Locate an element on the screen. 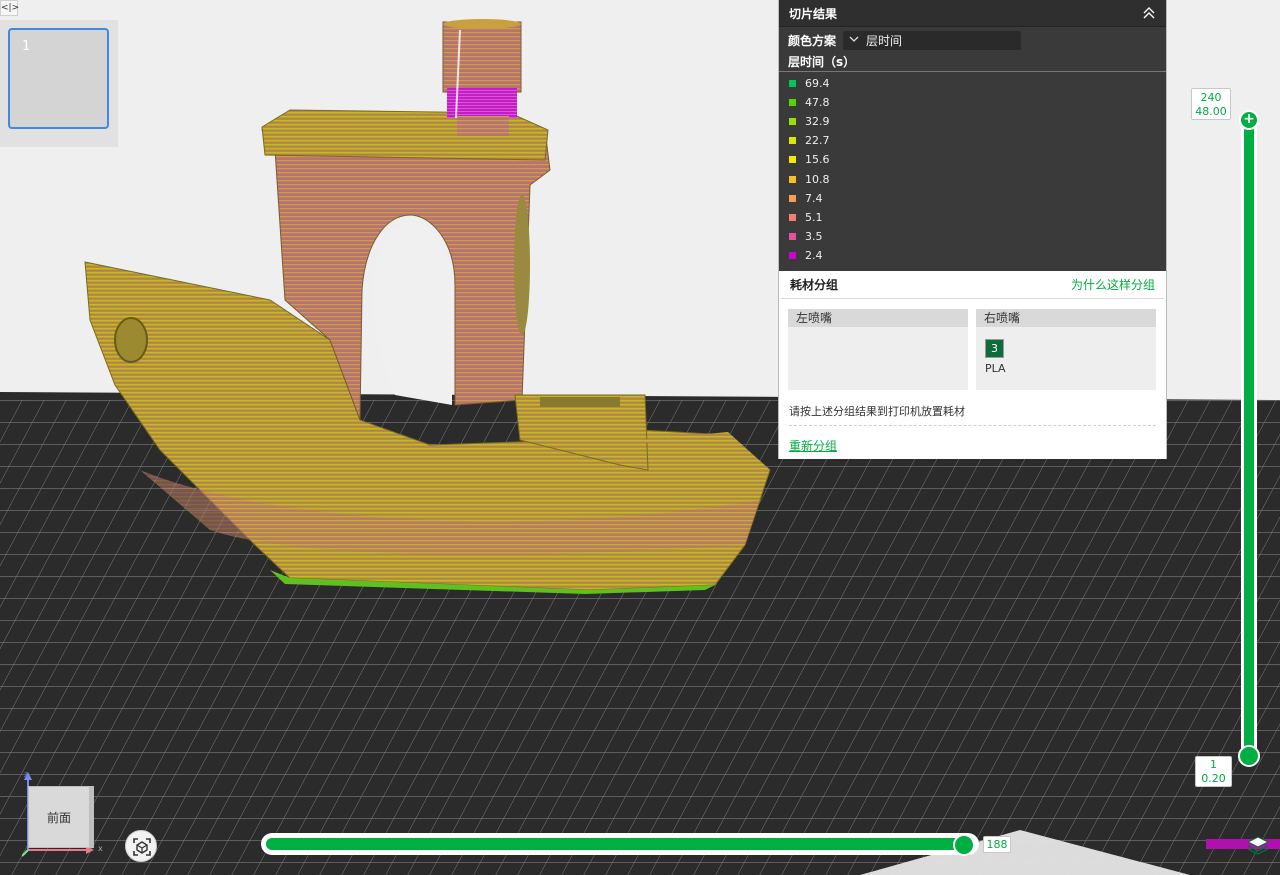  legend-item: 7.4 is located at coordinates (977, 198).